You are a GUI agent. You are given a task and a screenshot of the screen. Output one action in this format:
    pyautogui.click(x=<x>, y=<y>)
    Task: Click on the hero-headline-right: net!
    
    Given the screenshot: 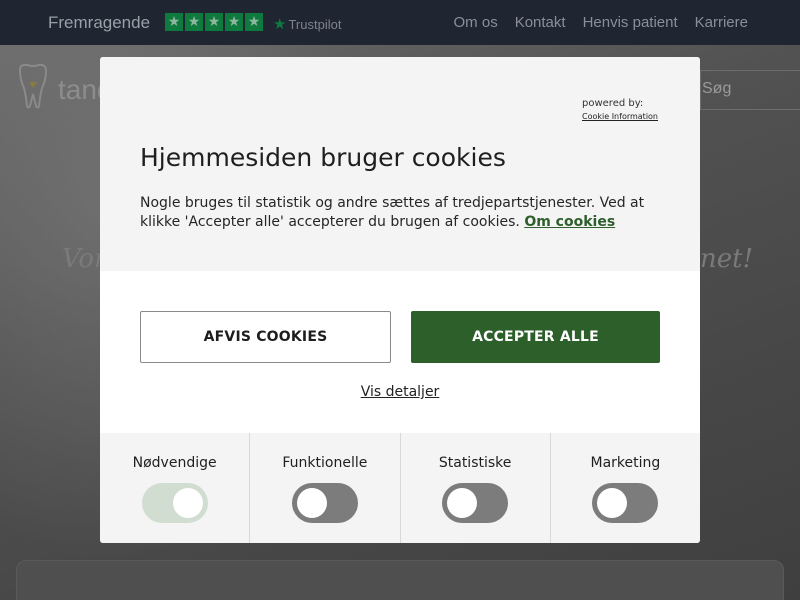 What is the action you would take?
    pyautogui.click(x=727, y=259)
    